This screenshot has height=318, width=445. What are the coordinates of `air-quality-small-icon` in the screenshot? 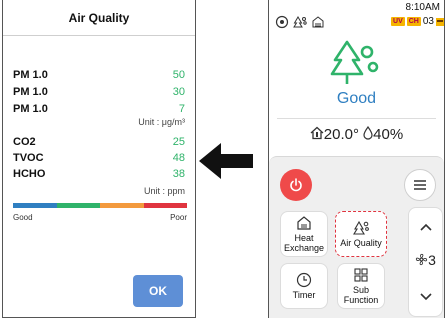 It's located at (300, 22).